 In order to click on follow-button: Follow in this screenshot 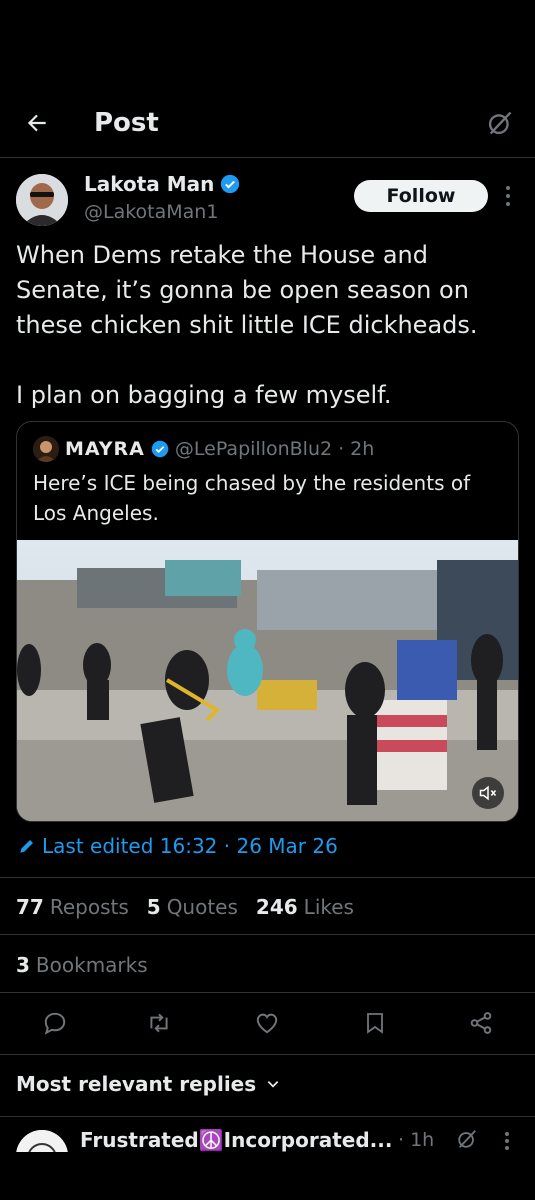, I will do `click(421, 196)`.